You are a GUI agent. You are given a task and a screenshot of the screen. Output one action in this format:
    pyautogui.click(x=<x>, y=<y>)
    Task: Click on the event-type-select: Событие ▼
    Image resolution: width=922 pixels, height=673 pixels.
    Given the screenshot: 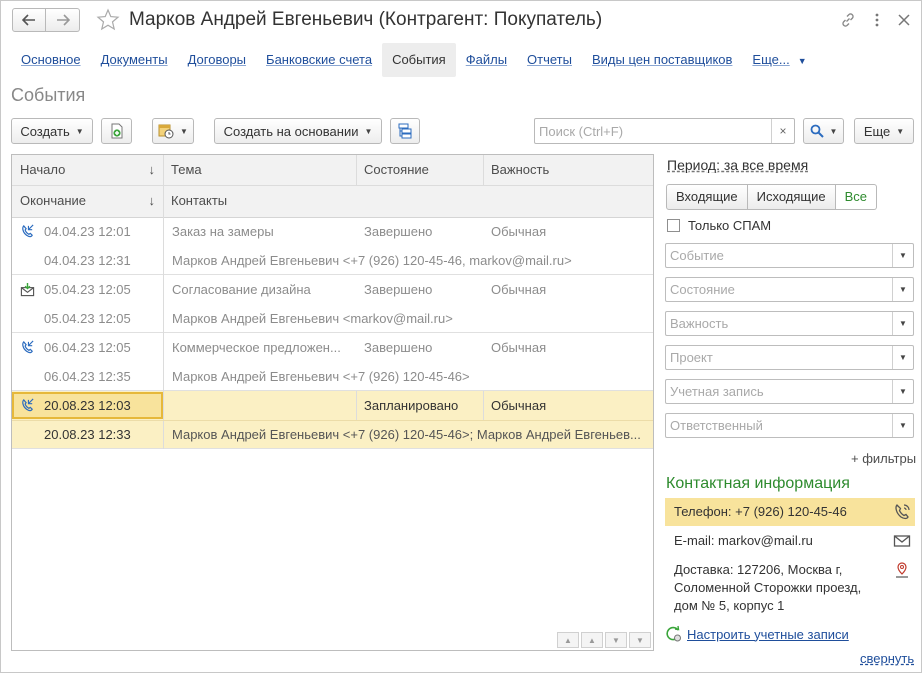 What is the action you would take?
    pyautogui.click(x=789, y=255)
    